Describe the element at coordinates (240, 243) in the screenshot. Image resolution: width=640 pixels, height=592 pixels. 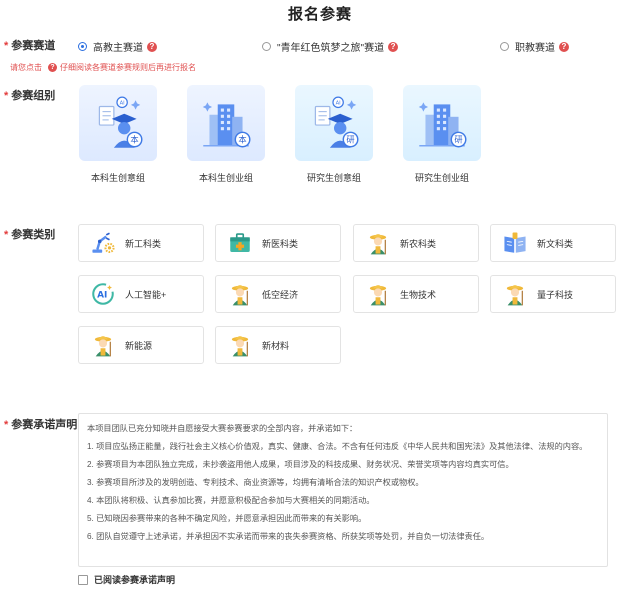
I see `medical-kit-icon` at that location.